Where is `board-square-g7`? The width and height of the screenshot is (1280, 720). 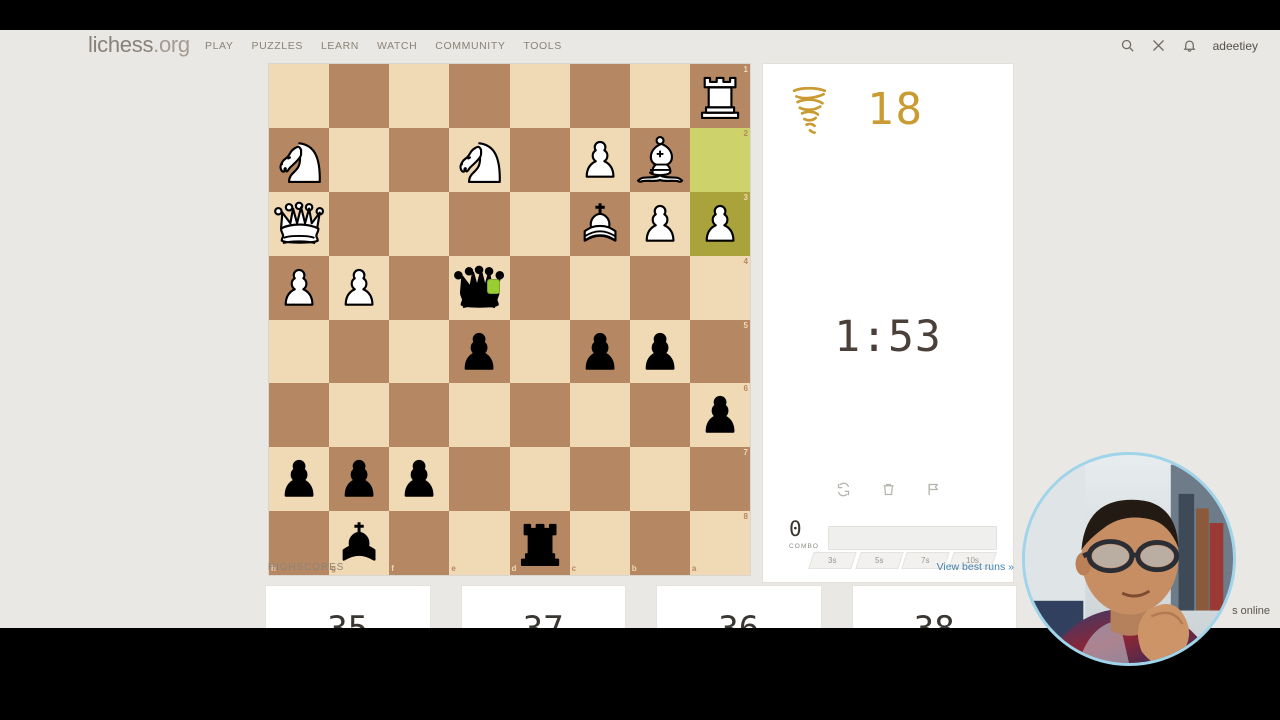
board-square-g7 is located at coordinates (359, 479).